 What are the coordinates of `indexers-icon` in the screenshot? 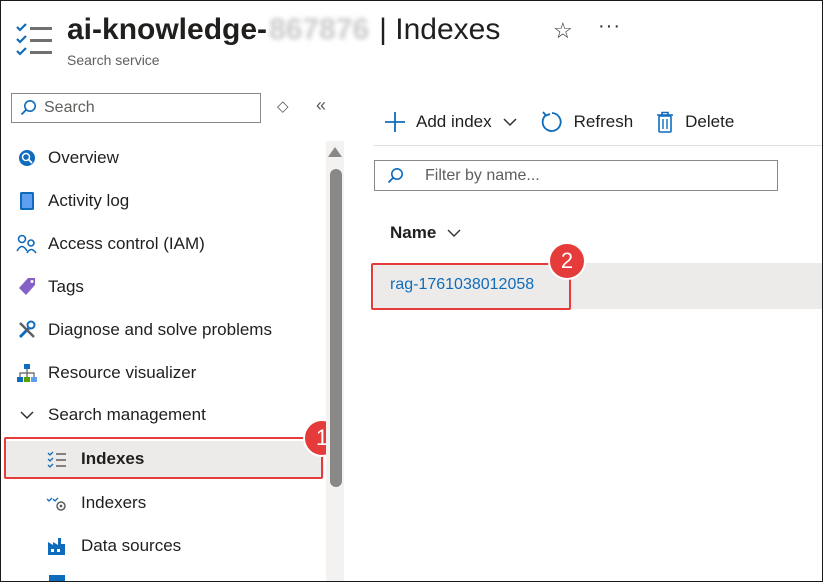 It's located at (57, 503).